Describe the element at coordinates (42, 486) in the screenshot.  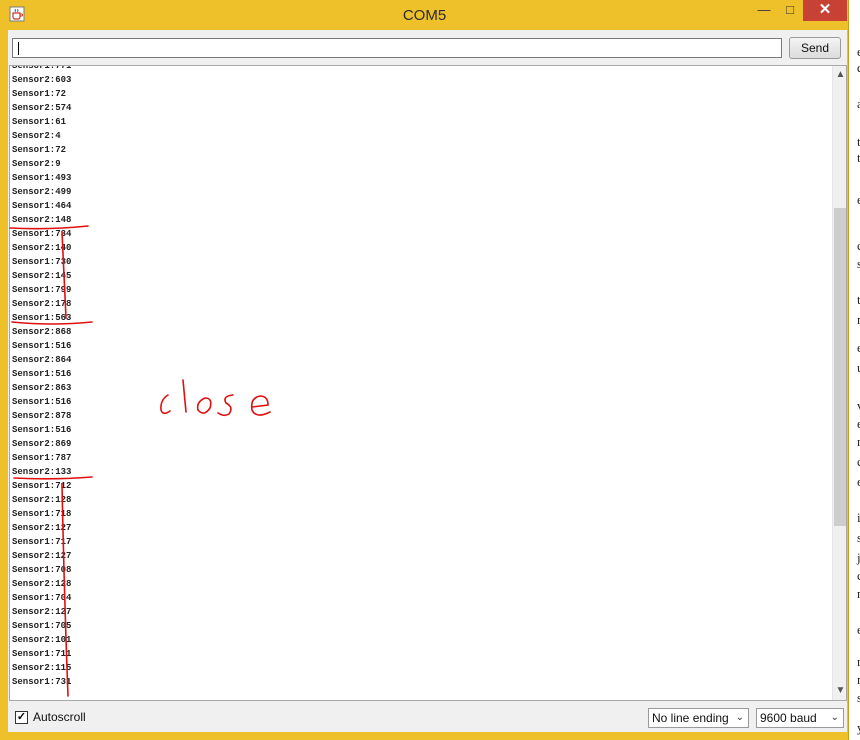
I see `serial-output-line: Sensor1:712` at that location.